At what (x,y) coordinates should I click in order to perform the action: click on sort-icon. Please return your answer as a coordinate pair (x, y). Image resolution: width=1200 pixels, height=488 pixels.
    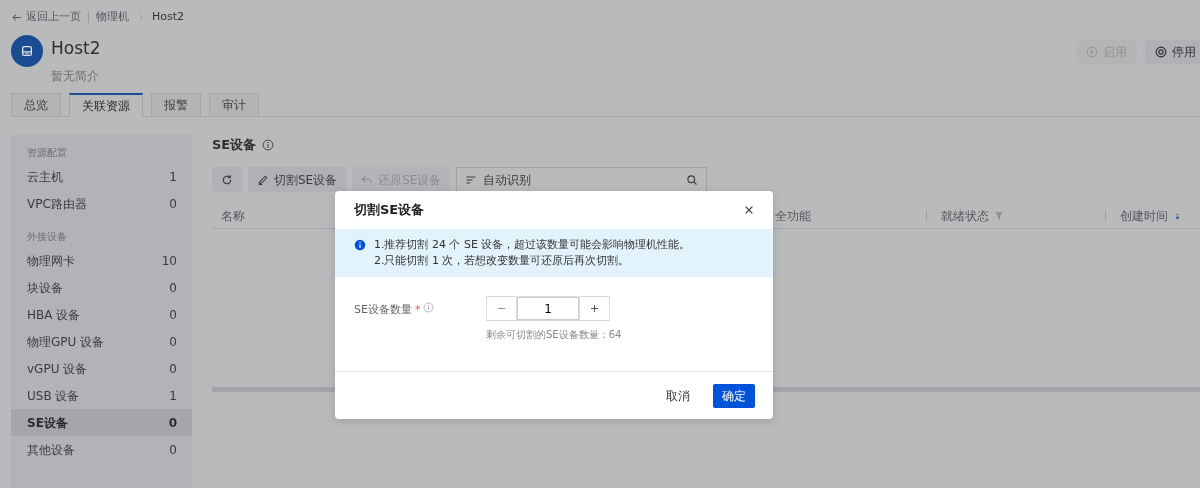
    Looking at the image, I should click on (1177, 215).